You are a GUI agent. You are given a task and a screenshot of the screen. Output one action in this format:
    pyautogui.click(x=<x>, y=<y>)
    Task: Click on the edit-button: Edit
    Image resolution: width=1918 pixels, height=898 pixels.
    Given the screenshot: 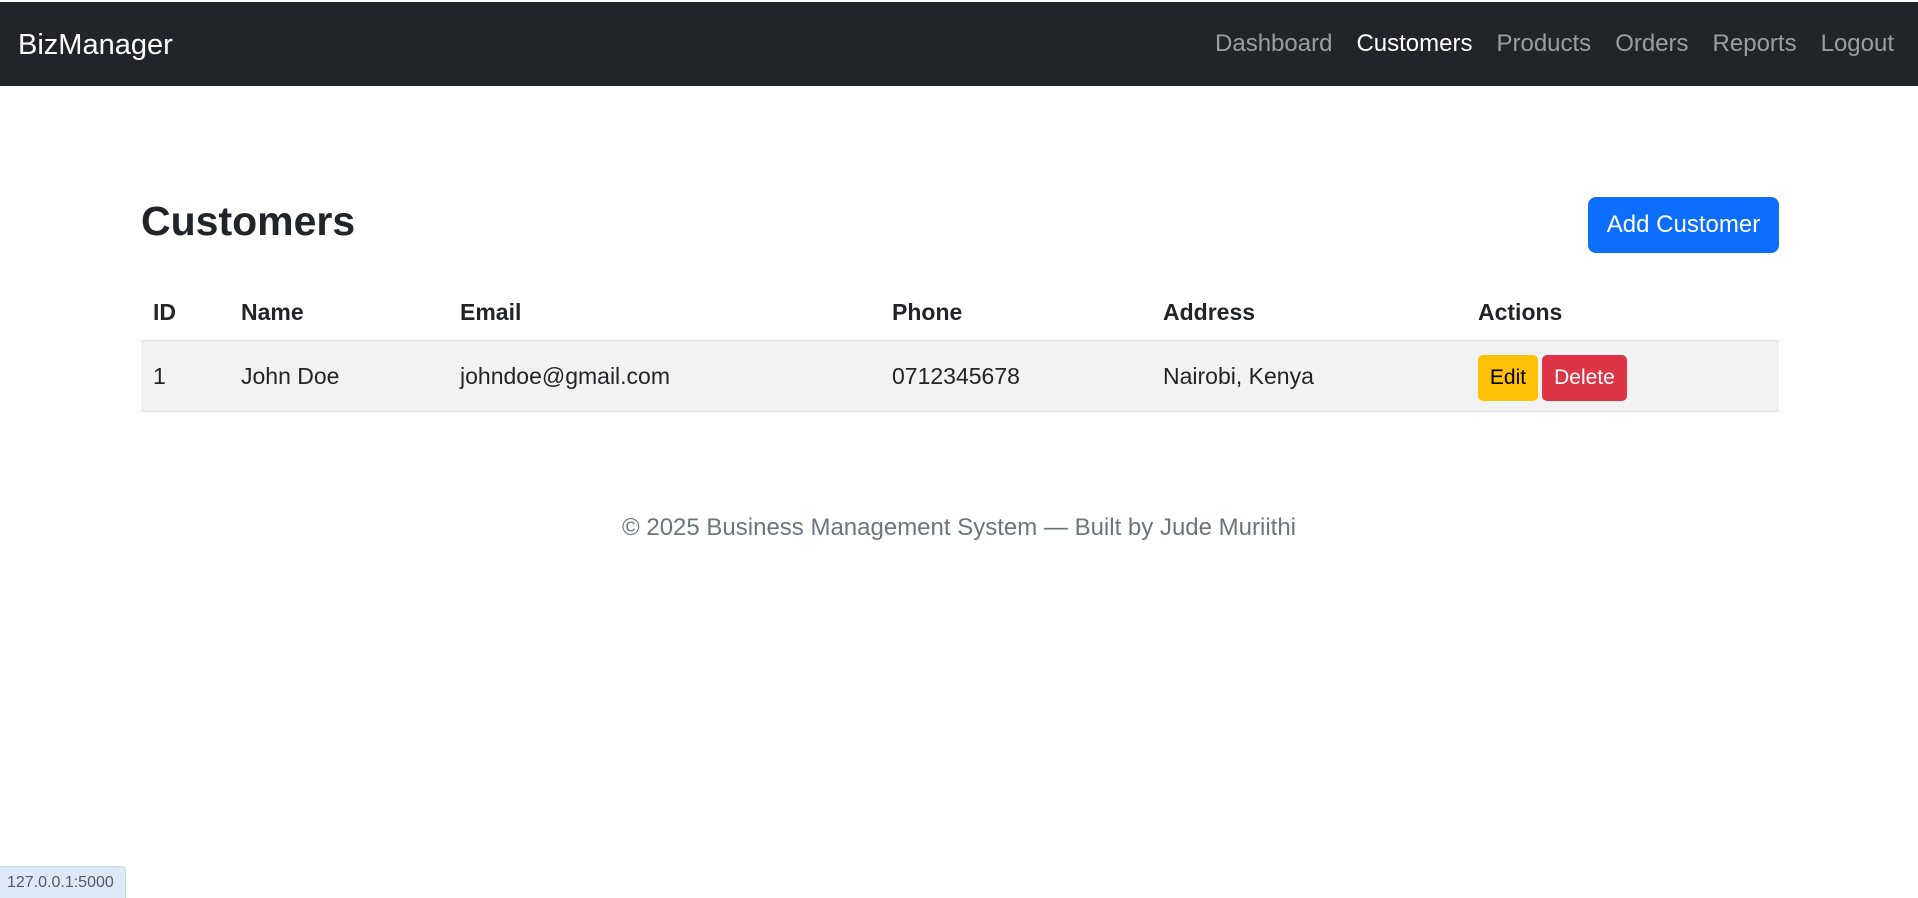 What is the action you would take?
    pyautogui.click(x=1508, y=378)
    